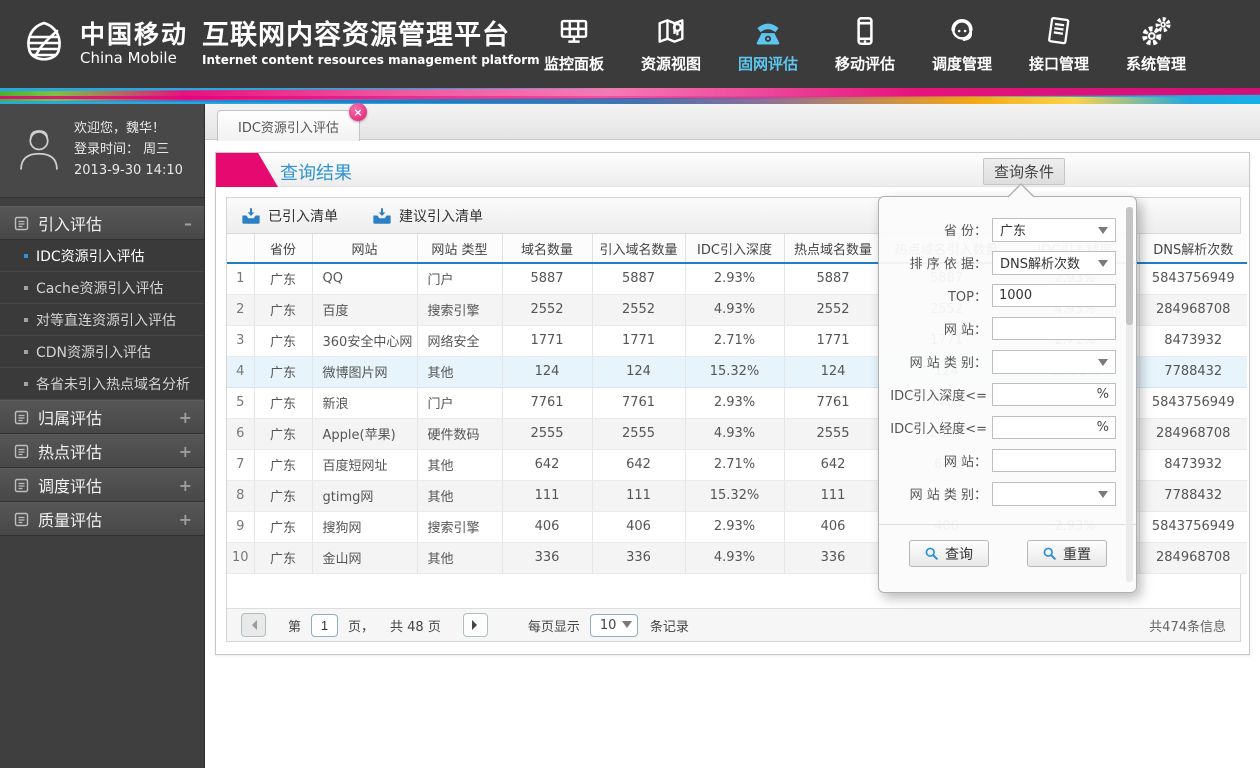 The width and height of the screenshot is (1260, 768). What do you see at coordinates (365, 310) in the screenshot?
I see `table-cell: 百度` at bounding box center [365, 310].